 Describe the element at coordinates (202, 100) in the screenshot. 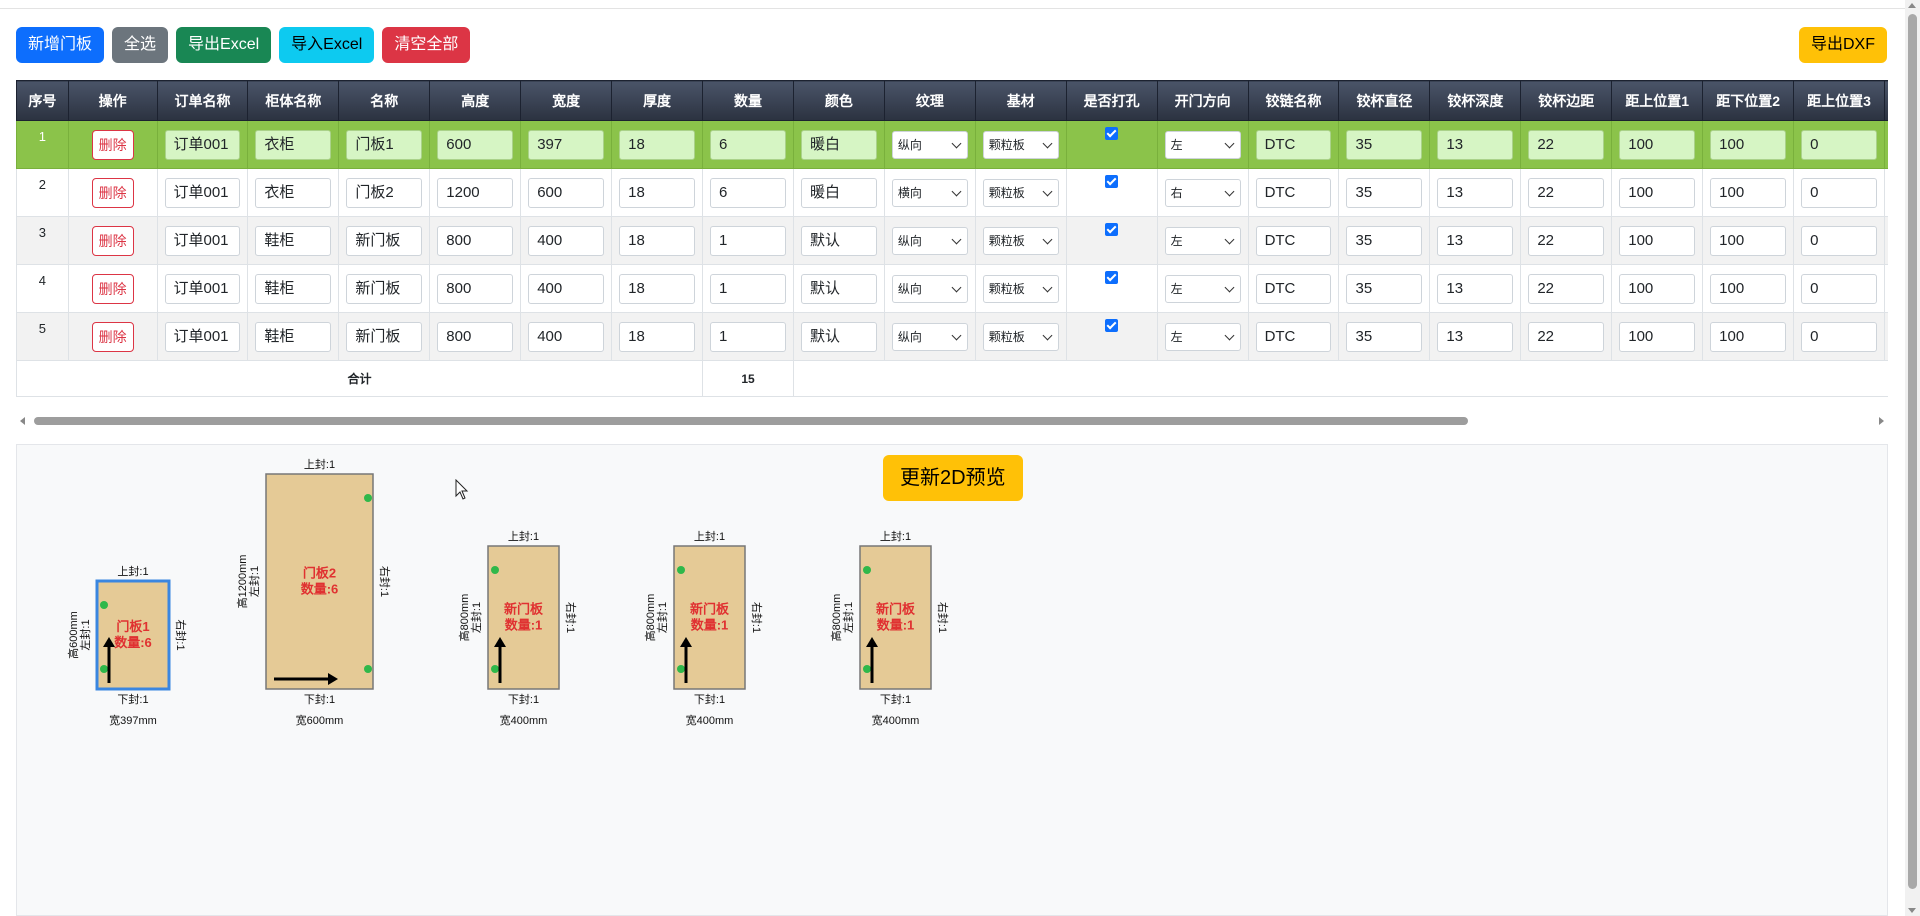

I see `column-header: 订单名称` at that location.